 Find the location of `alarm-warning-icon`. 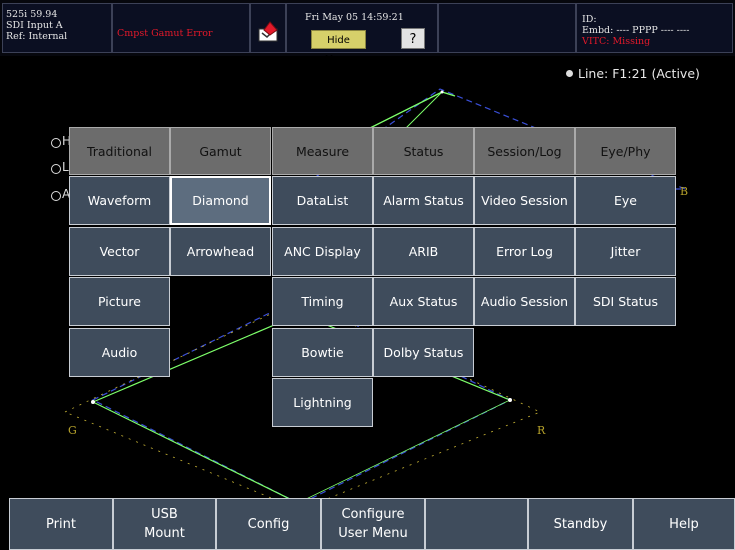

alarm-warning-icon is located at coordinates (268, 31).